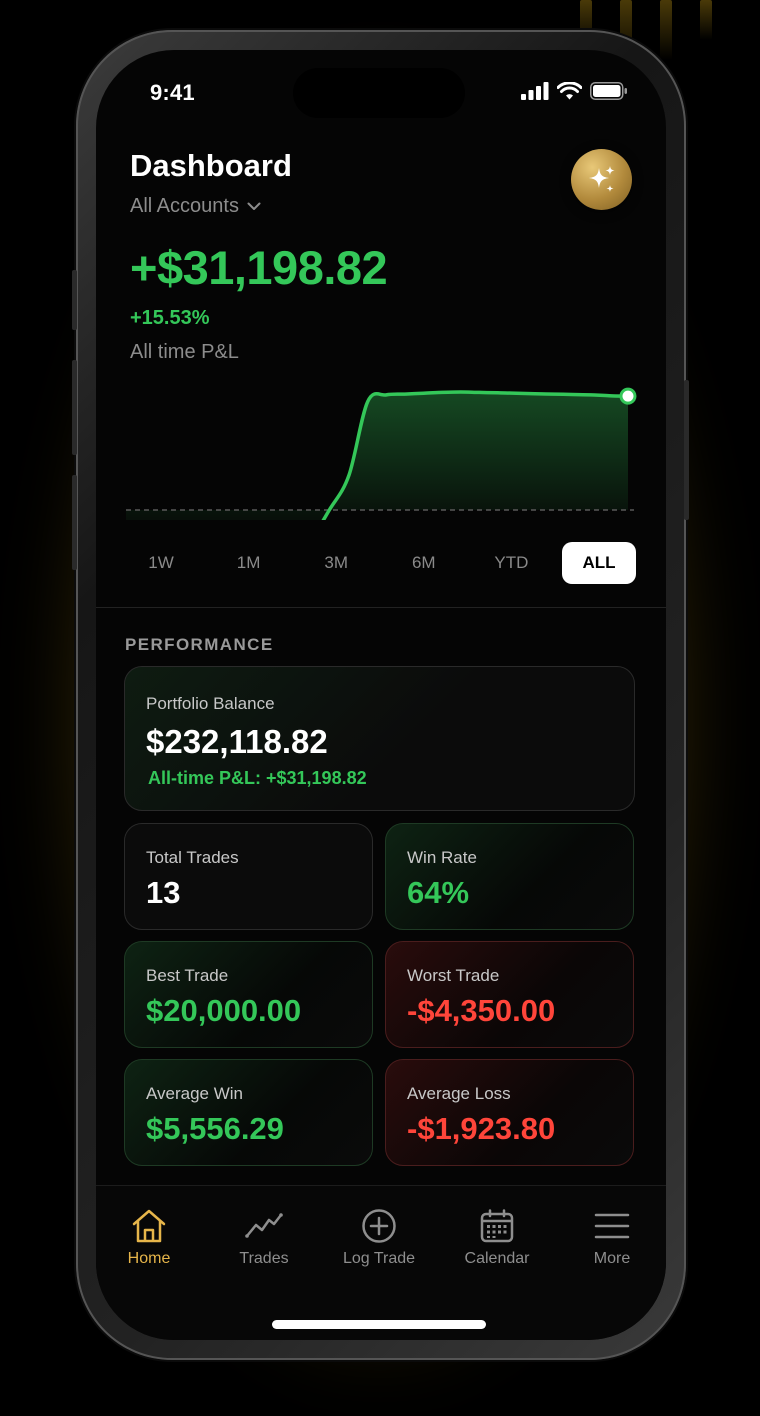  I want to click on calendar-icon, so click(497, 1226).